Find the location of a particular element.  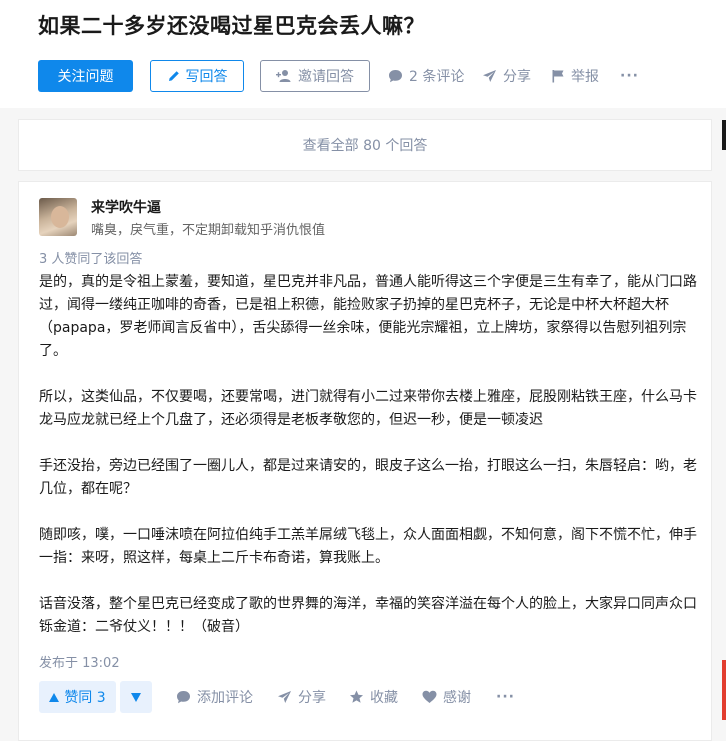

view-all-answers-button: 查看全部 80 个回答 is located at coordinates (365, 145).